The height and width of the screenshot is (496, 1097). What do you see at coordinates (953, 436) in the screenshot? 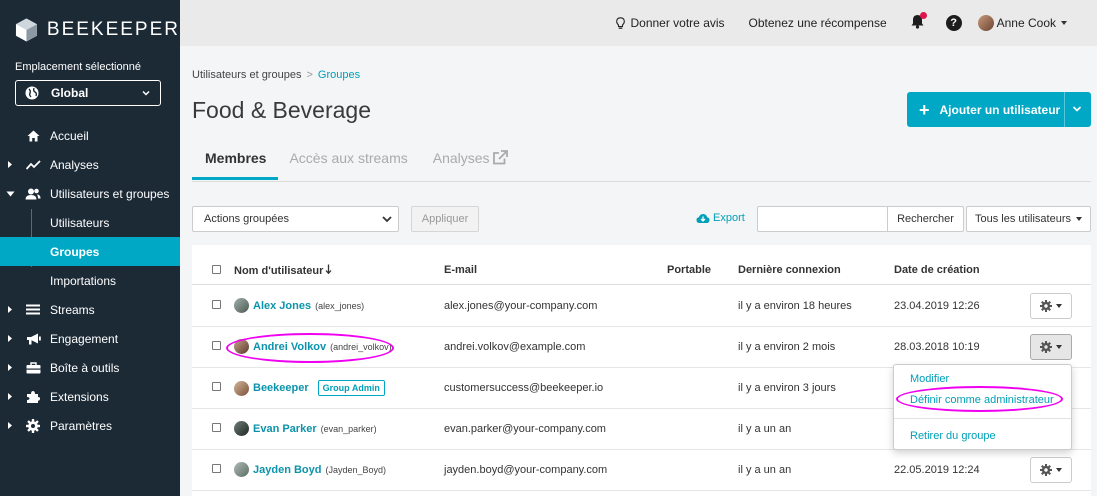
I see `menu-item-remove-from-group: Retirer du groupe` at bounding box center [953, 436].